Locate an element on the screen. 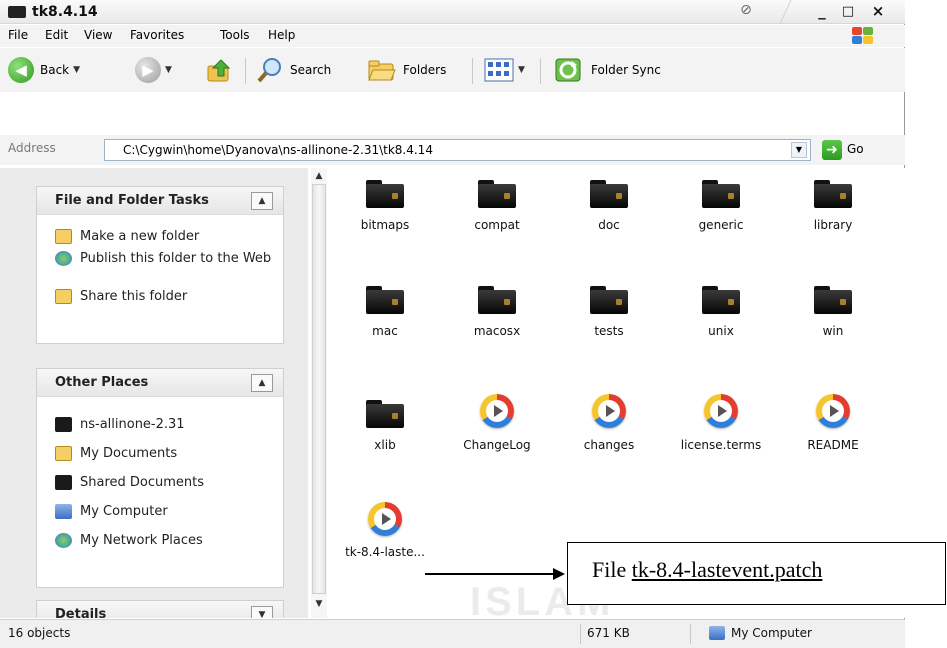  back-button: ◀ Back ▼ is located at coordinates (44, 70).